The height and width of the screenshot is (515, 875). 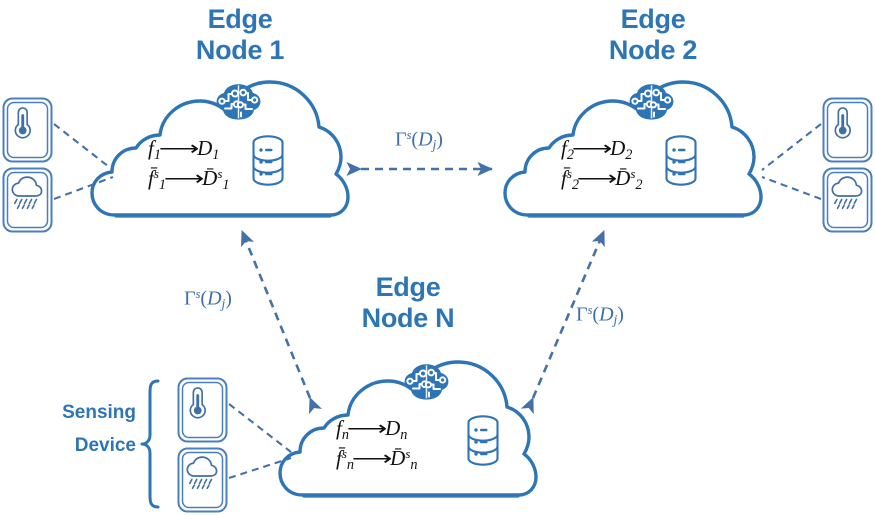 I want to click on formula-node-n-line-2: f̄sn⟶D̄sn, so click(x=377, y=459).